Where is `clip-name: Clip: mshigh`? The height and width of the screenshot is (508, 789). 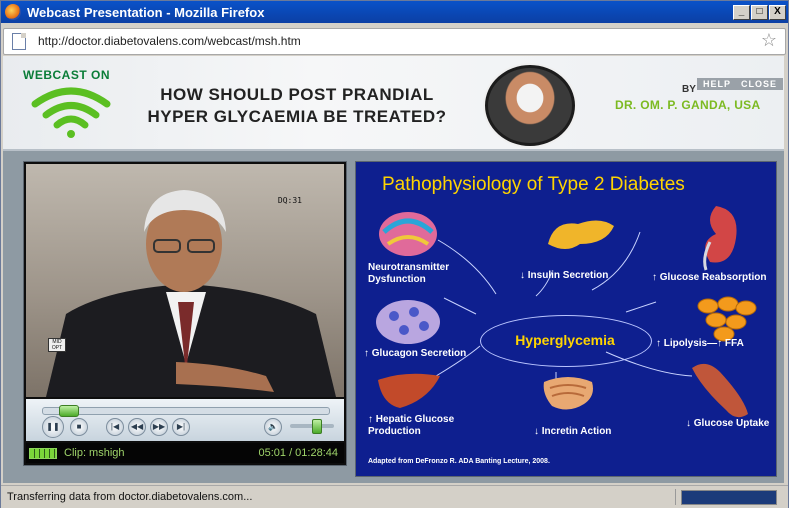
clip-name: Clip: mshigh is located at coordinates (94, 453).